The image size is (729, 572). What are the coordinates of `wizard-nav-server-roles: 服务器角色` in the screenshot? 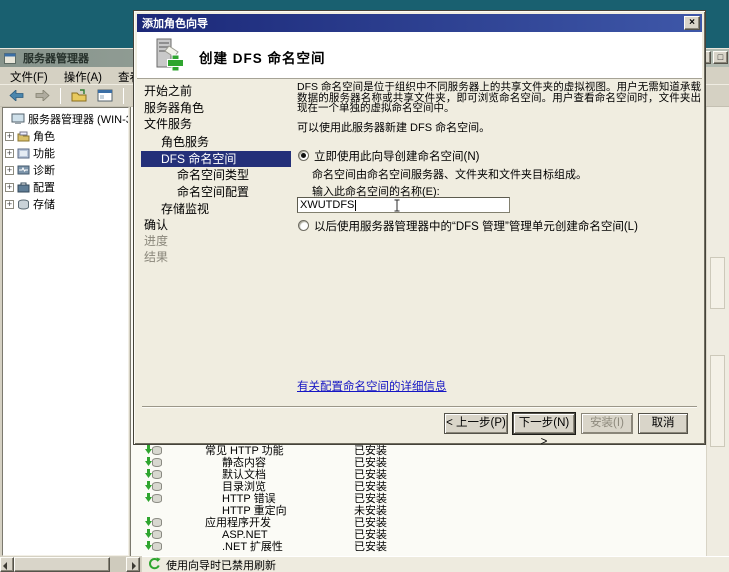 It's located at (174, 108).